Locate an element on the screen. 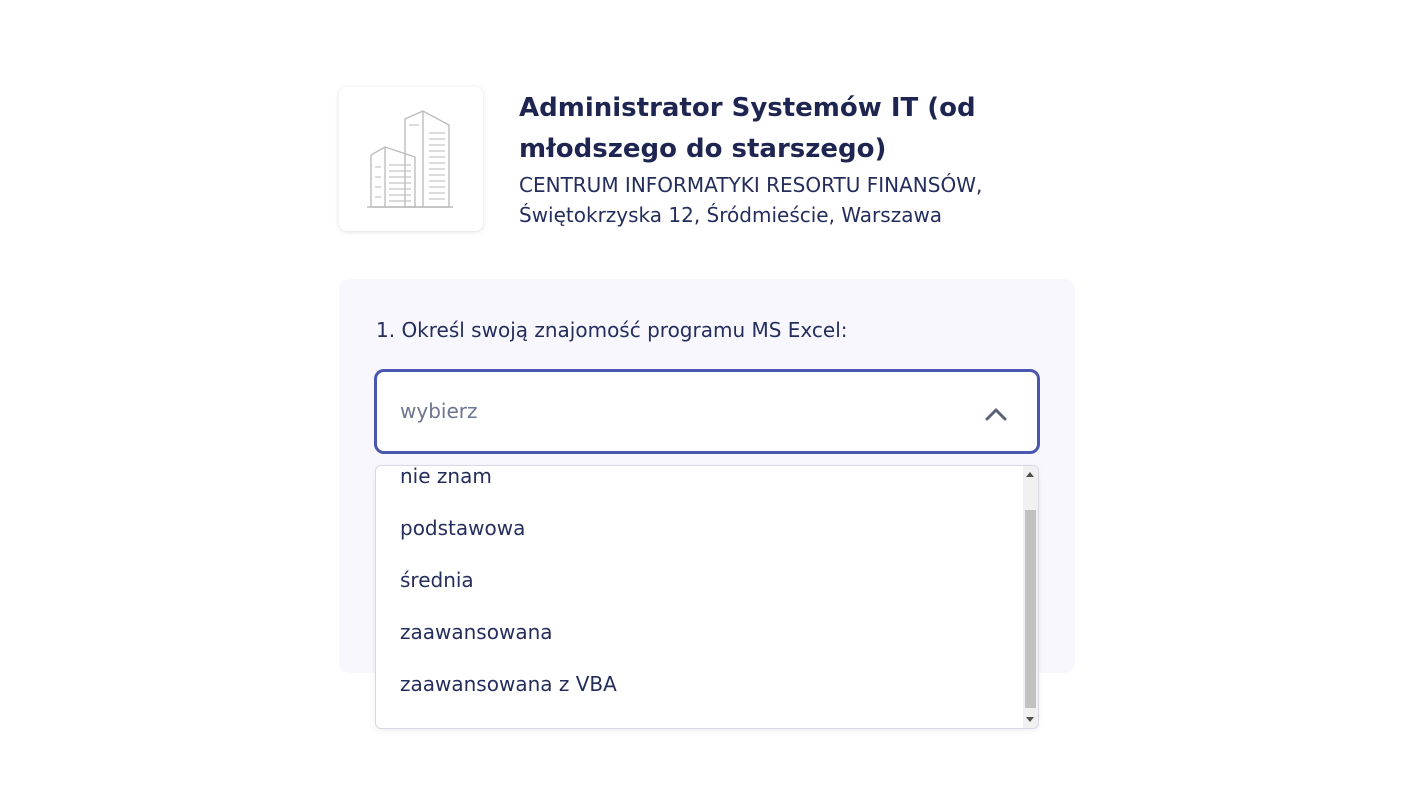  option-nie-znam: nie znam is located at coordinates (699, 484).